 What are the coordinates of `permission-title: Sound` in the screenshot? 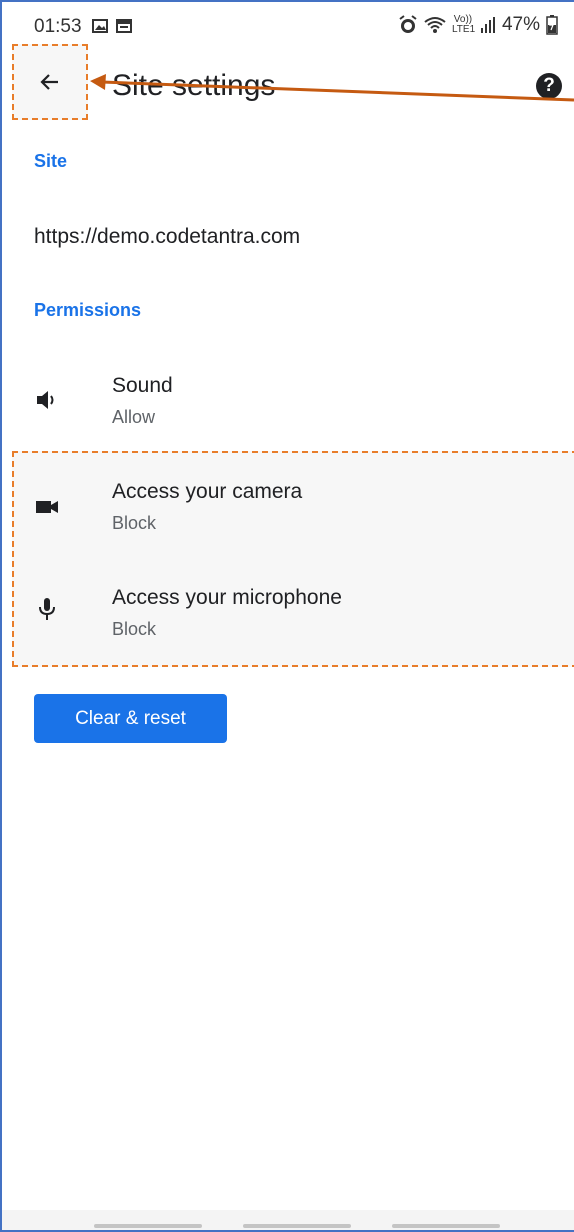 It's located at (142, 385).